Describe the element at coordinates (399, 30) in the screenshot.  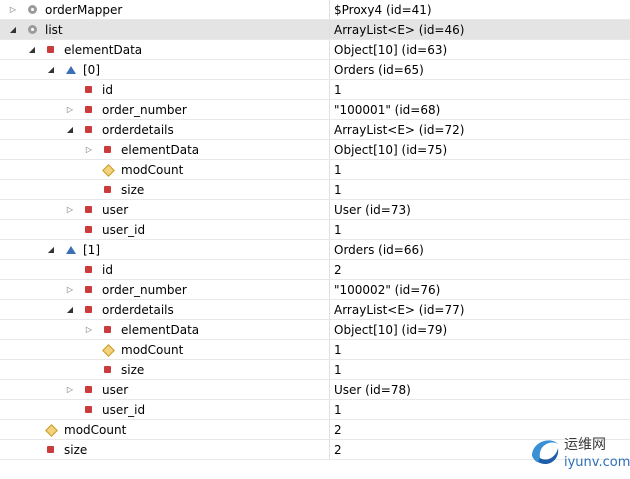
I see `variable-value: ArrayList<E> (id=46)` at that location.